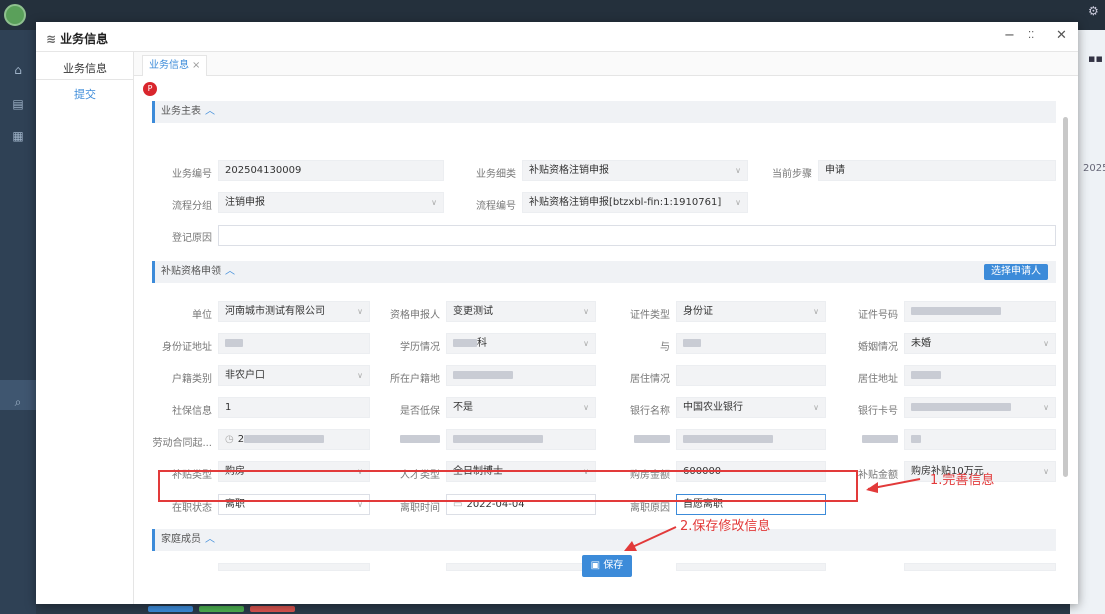  I want to click on save-button: ▣ 保存, so click(607, 566).